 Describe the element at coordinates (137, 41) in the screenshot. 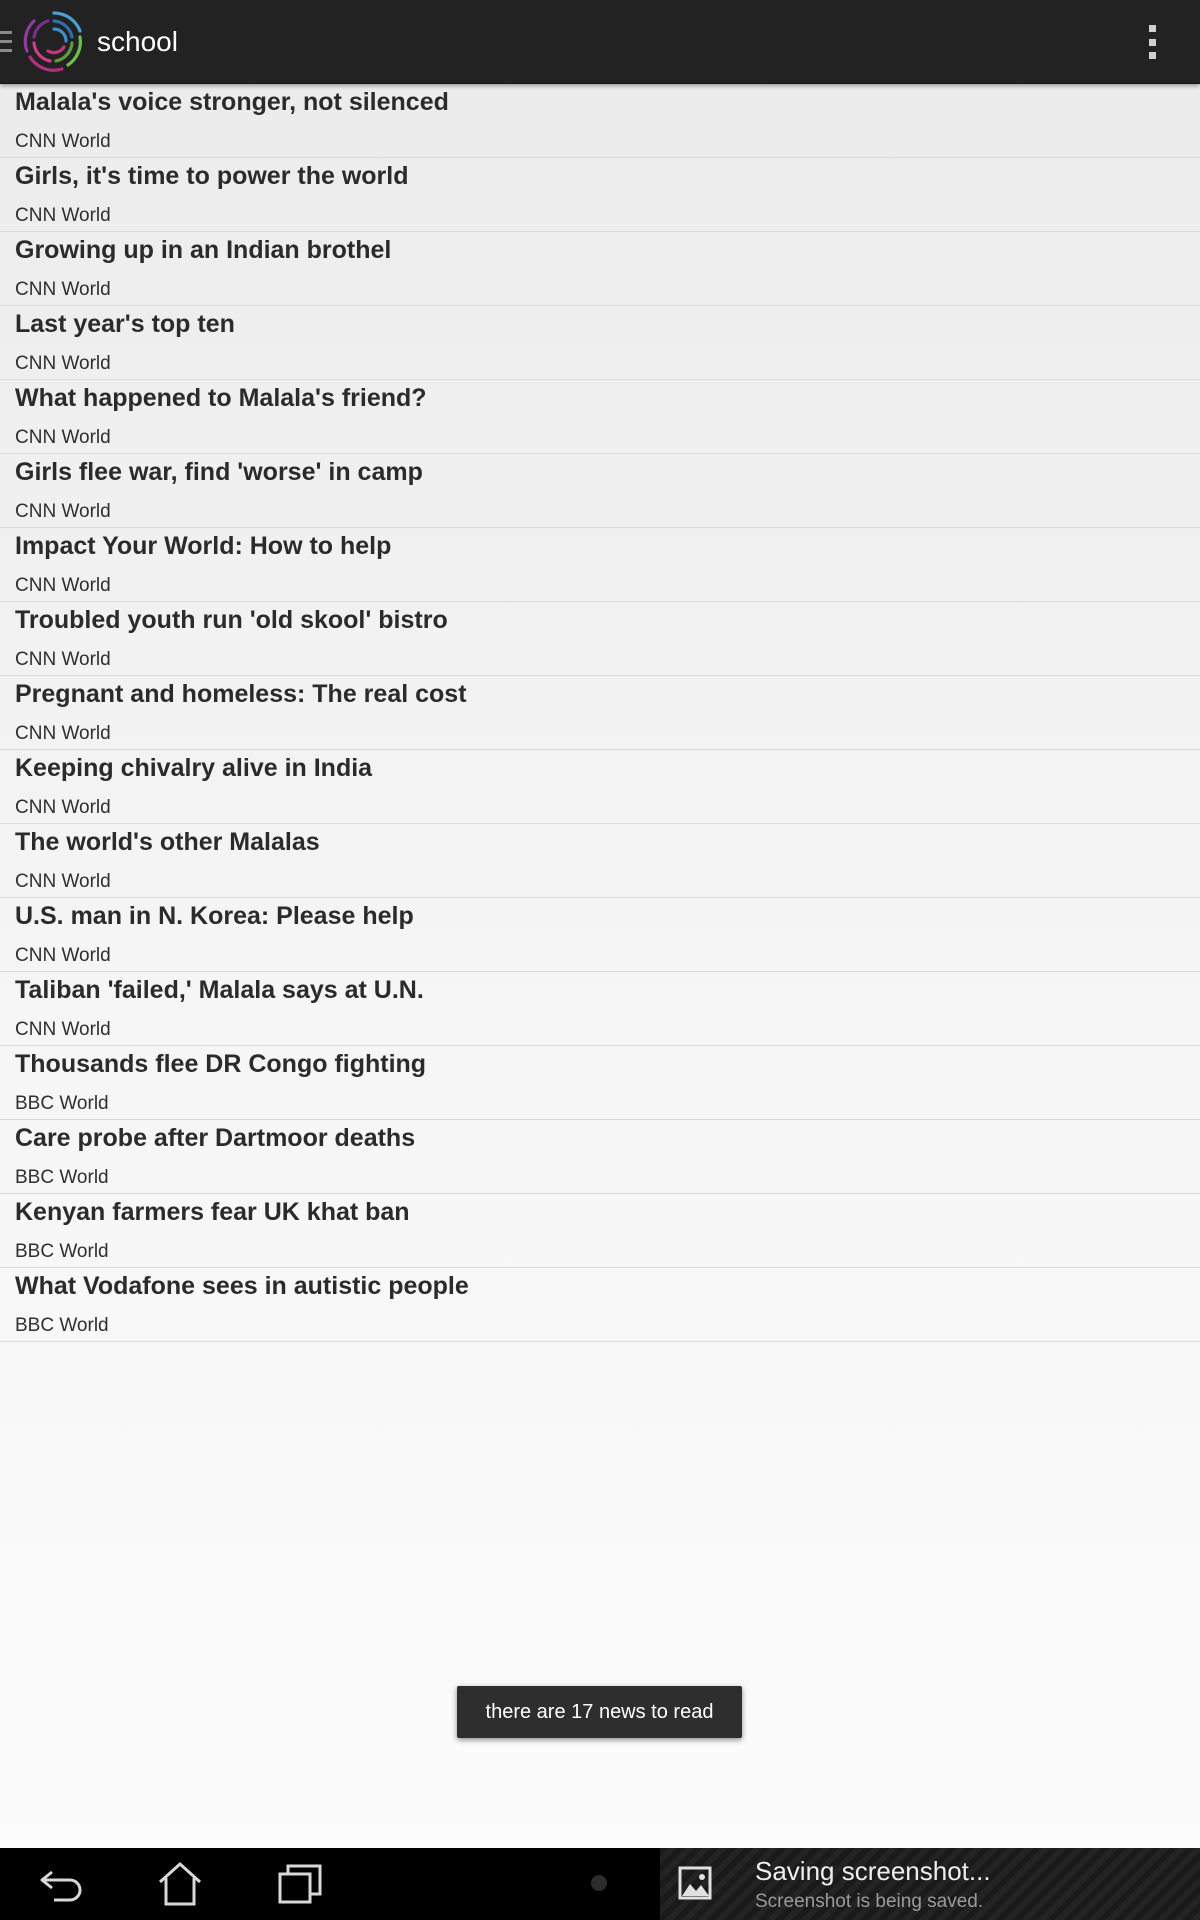

I see `app-title: school` at that location.